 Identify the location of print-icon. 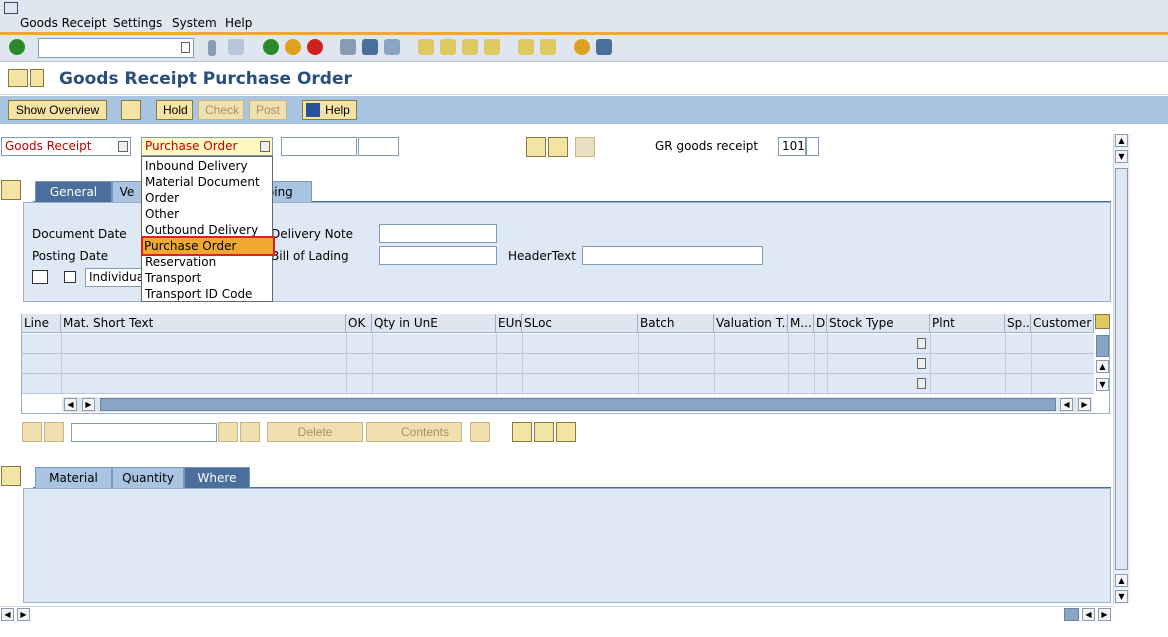
(348, 47).